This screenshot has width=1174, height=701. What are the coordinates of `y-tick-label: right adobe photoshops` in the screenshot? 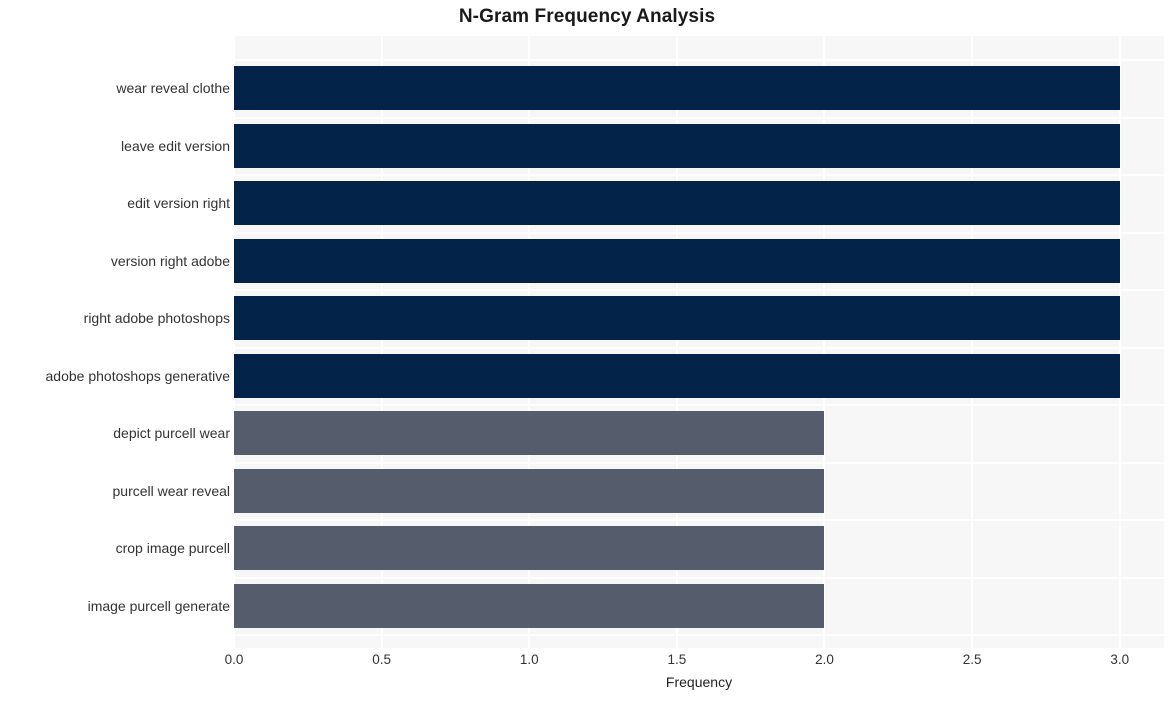 It's located at (156, 318).